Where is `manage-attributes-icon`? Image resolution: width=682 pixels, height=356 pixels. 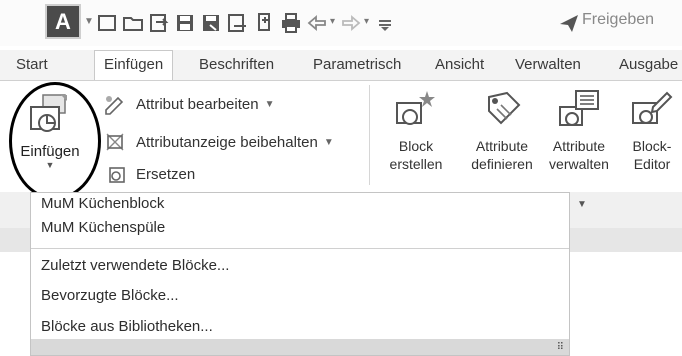
manage-attributes-icon is located at coordinates (579, 110).